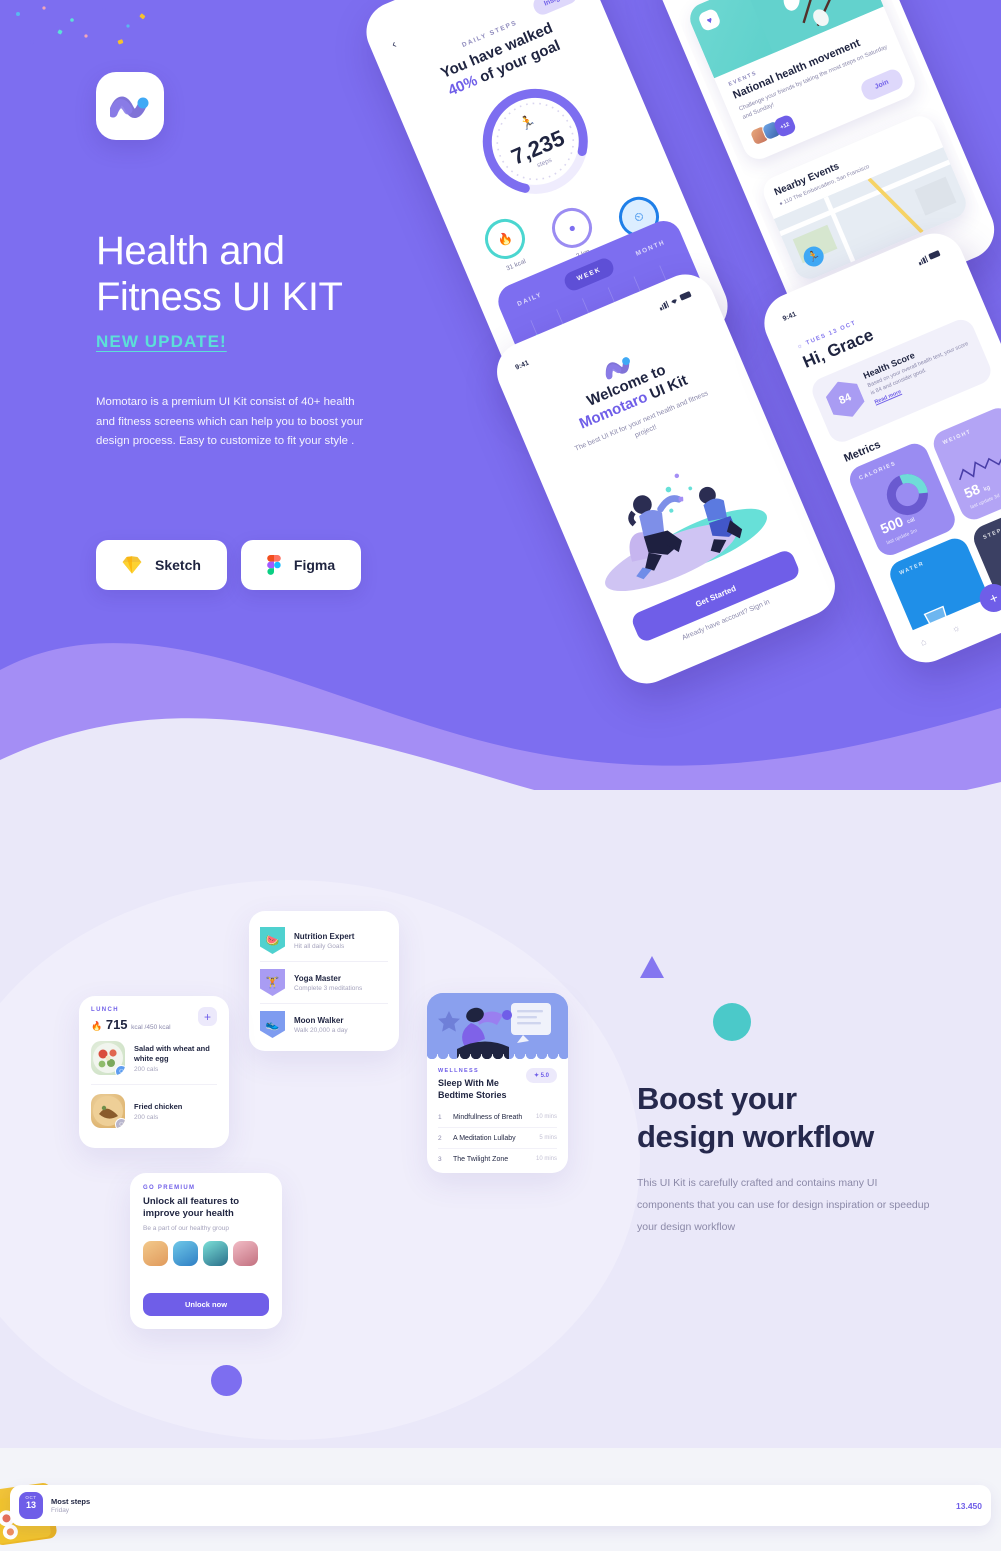 The height and width of the screenshot is (1551, 1001). Describe the element at coordinates (328, 978) in the screenshot. I see `achievement-title: Yoga Master` at that location.